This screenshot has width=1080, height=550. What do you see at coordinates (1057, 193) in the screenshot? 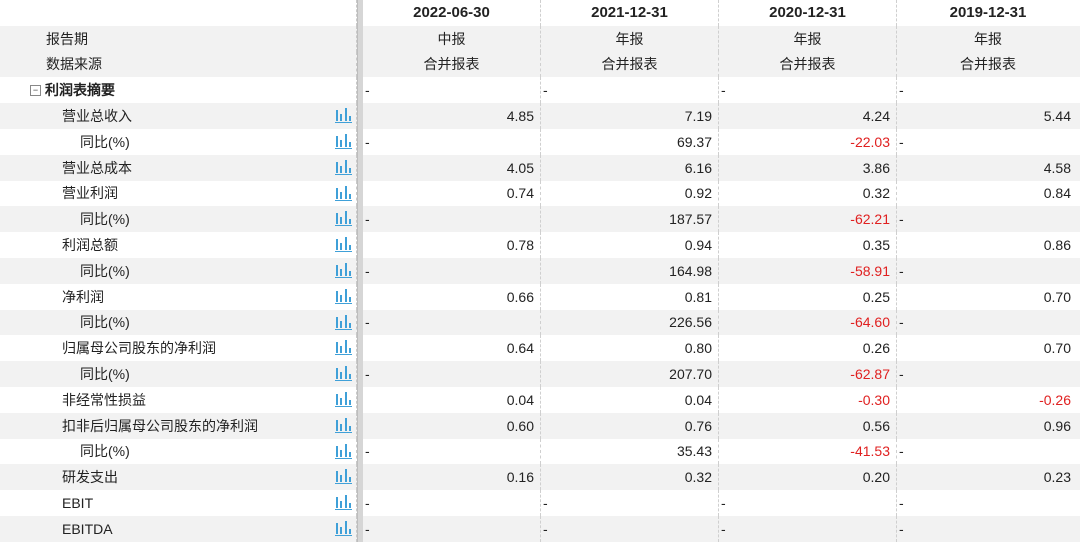
I see `value-cell: 0.84` at bounding box center [1057, 193].